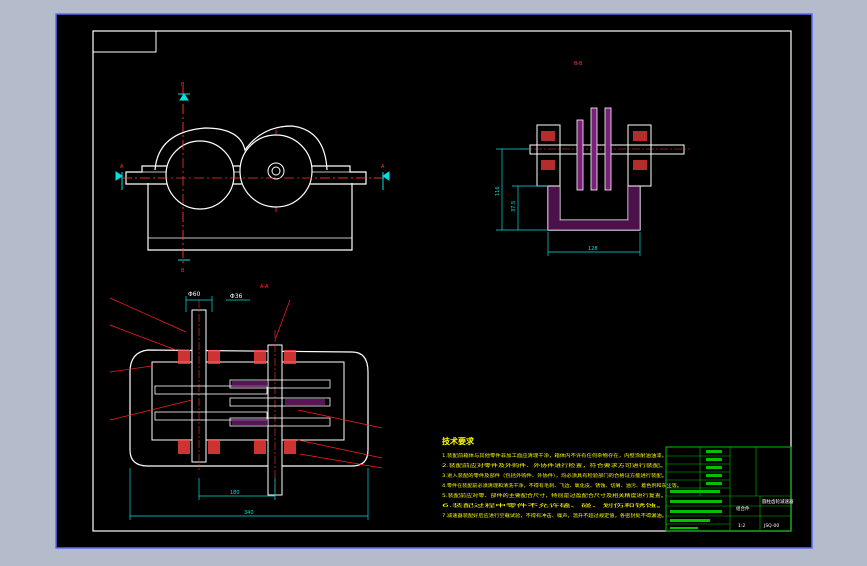 This screenshot has height=566, width=867. I want to click on tech-note-line: 2.装配前应对零件及外购件、外协件进行检查，符合要求方可进行装配。, so click(554, 465).